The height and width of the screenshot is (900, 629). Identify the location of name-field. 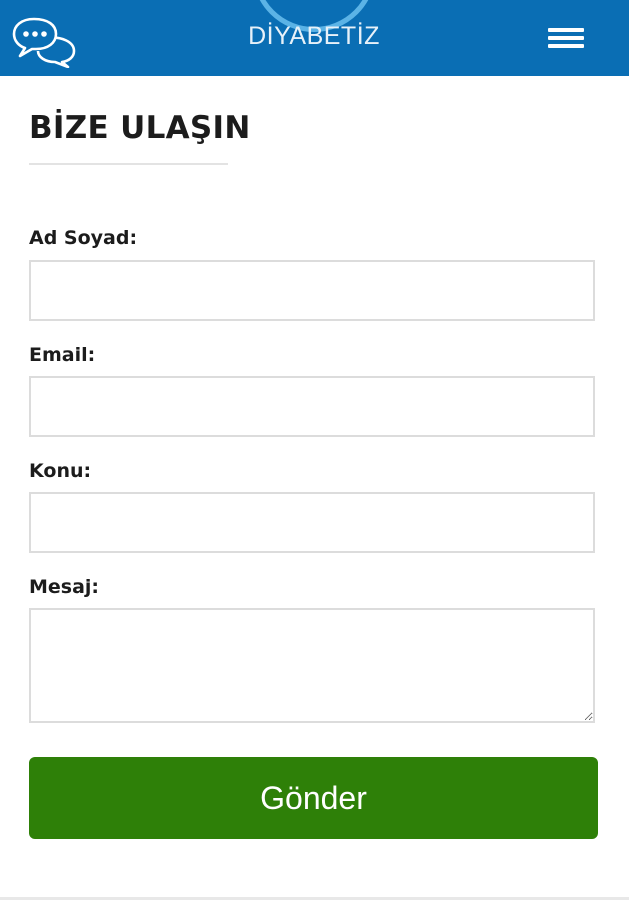
(312, 290).